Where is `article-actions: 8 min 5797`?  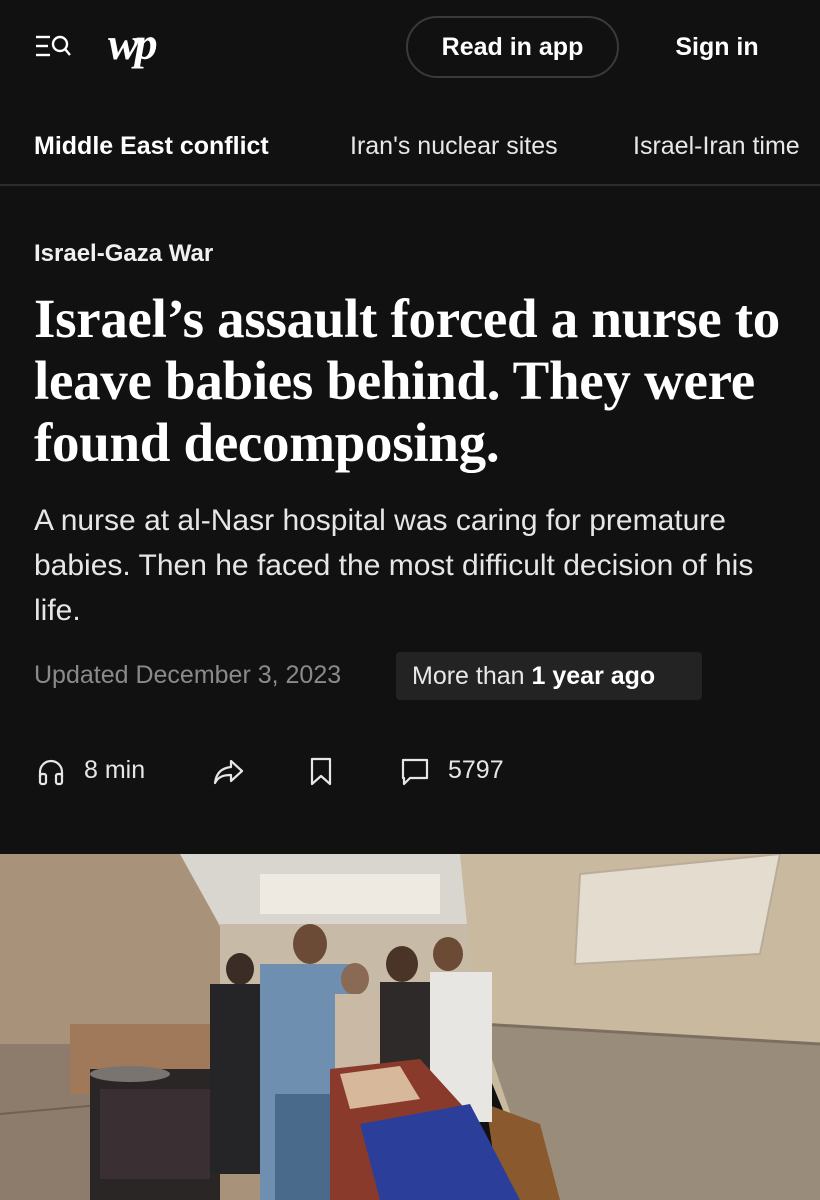
article-actions: 8 min 5797 is located at coordinates (410, 771).